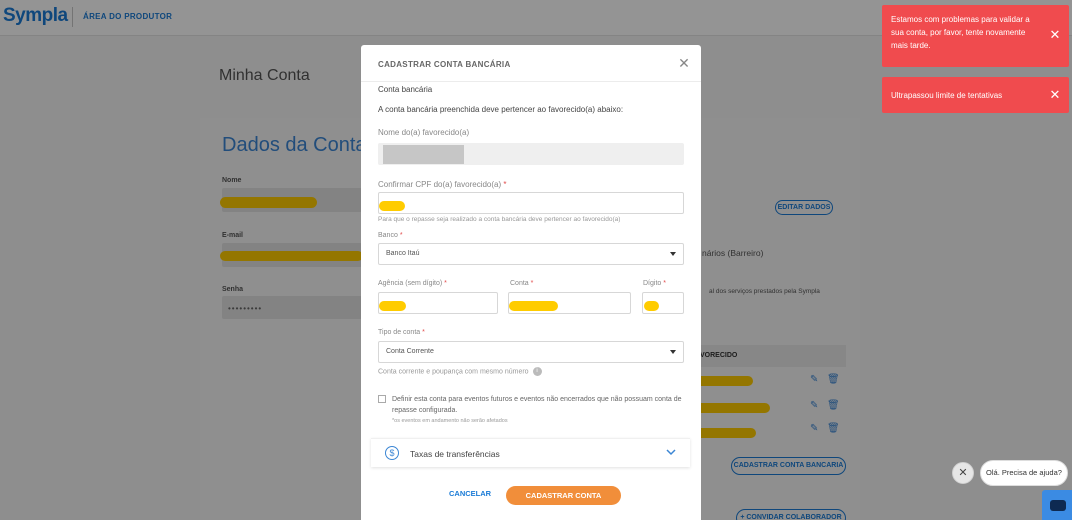 This screenshot has height=520, width=1072. What do you see at coordinates (403, 253) in the screenshot?
I see `bank-select-value: Banco Itaú` at bounding box center [403, 253].